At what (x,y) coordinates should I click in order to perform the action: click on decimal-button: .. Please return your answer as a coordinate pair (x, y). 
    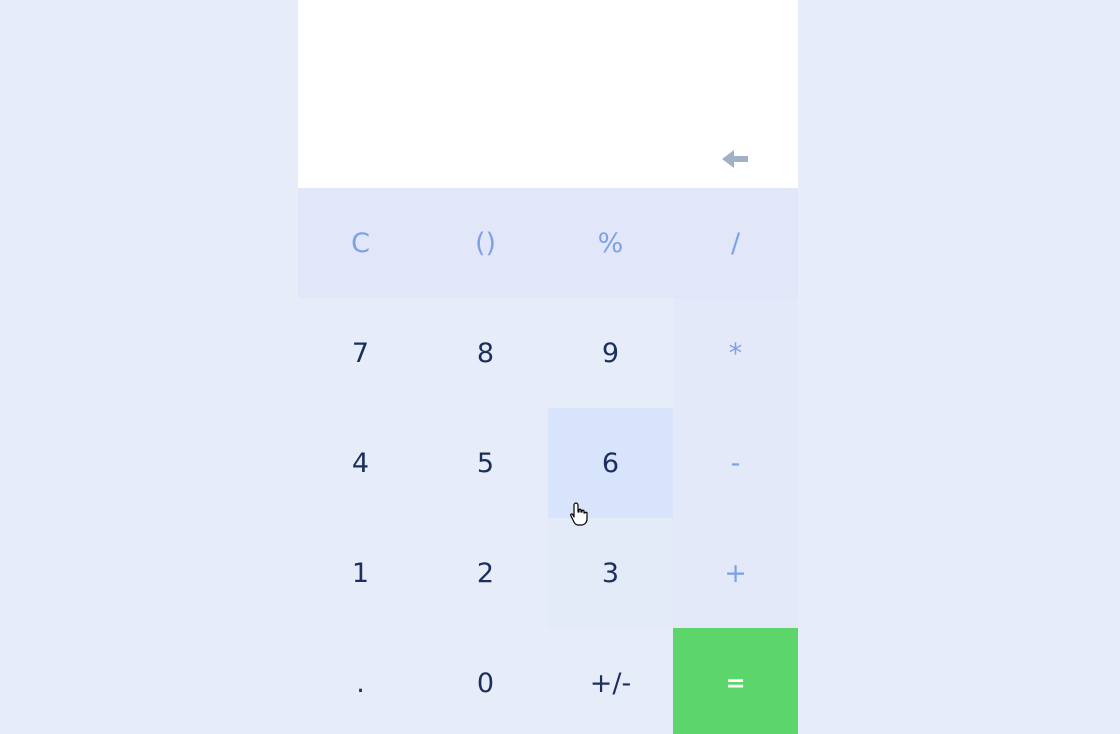
    Looking at the image, I should click on (360, 681).